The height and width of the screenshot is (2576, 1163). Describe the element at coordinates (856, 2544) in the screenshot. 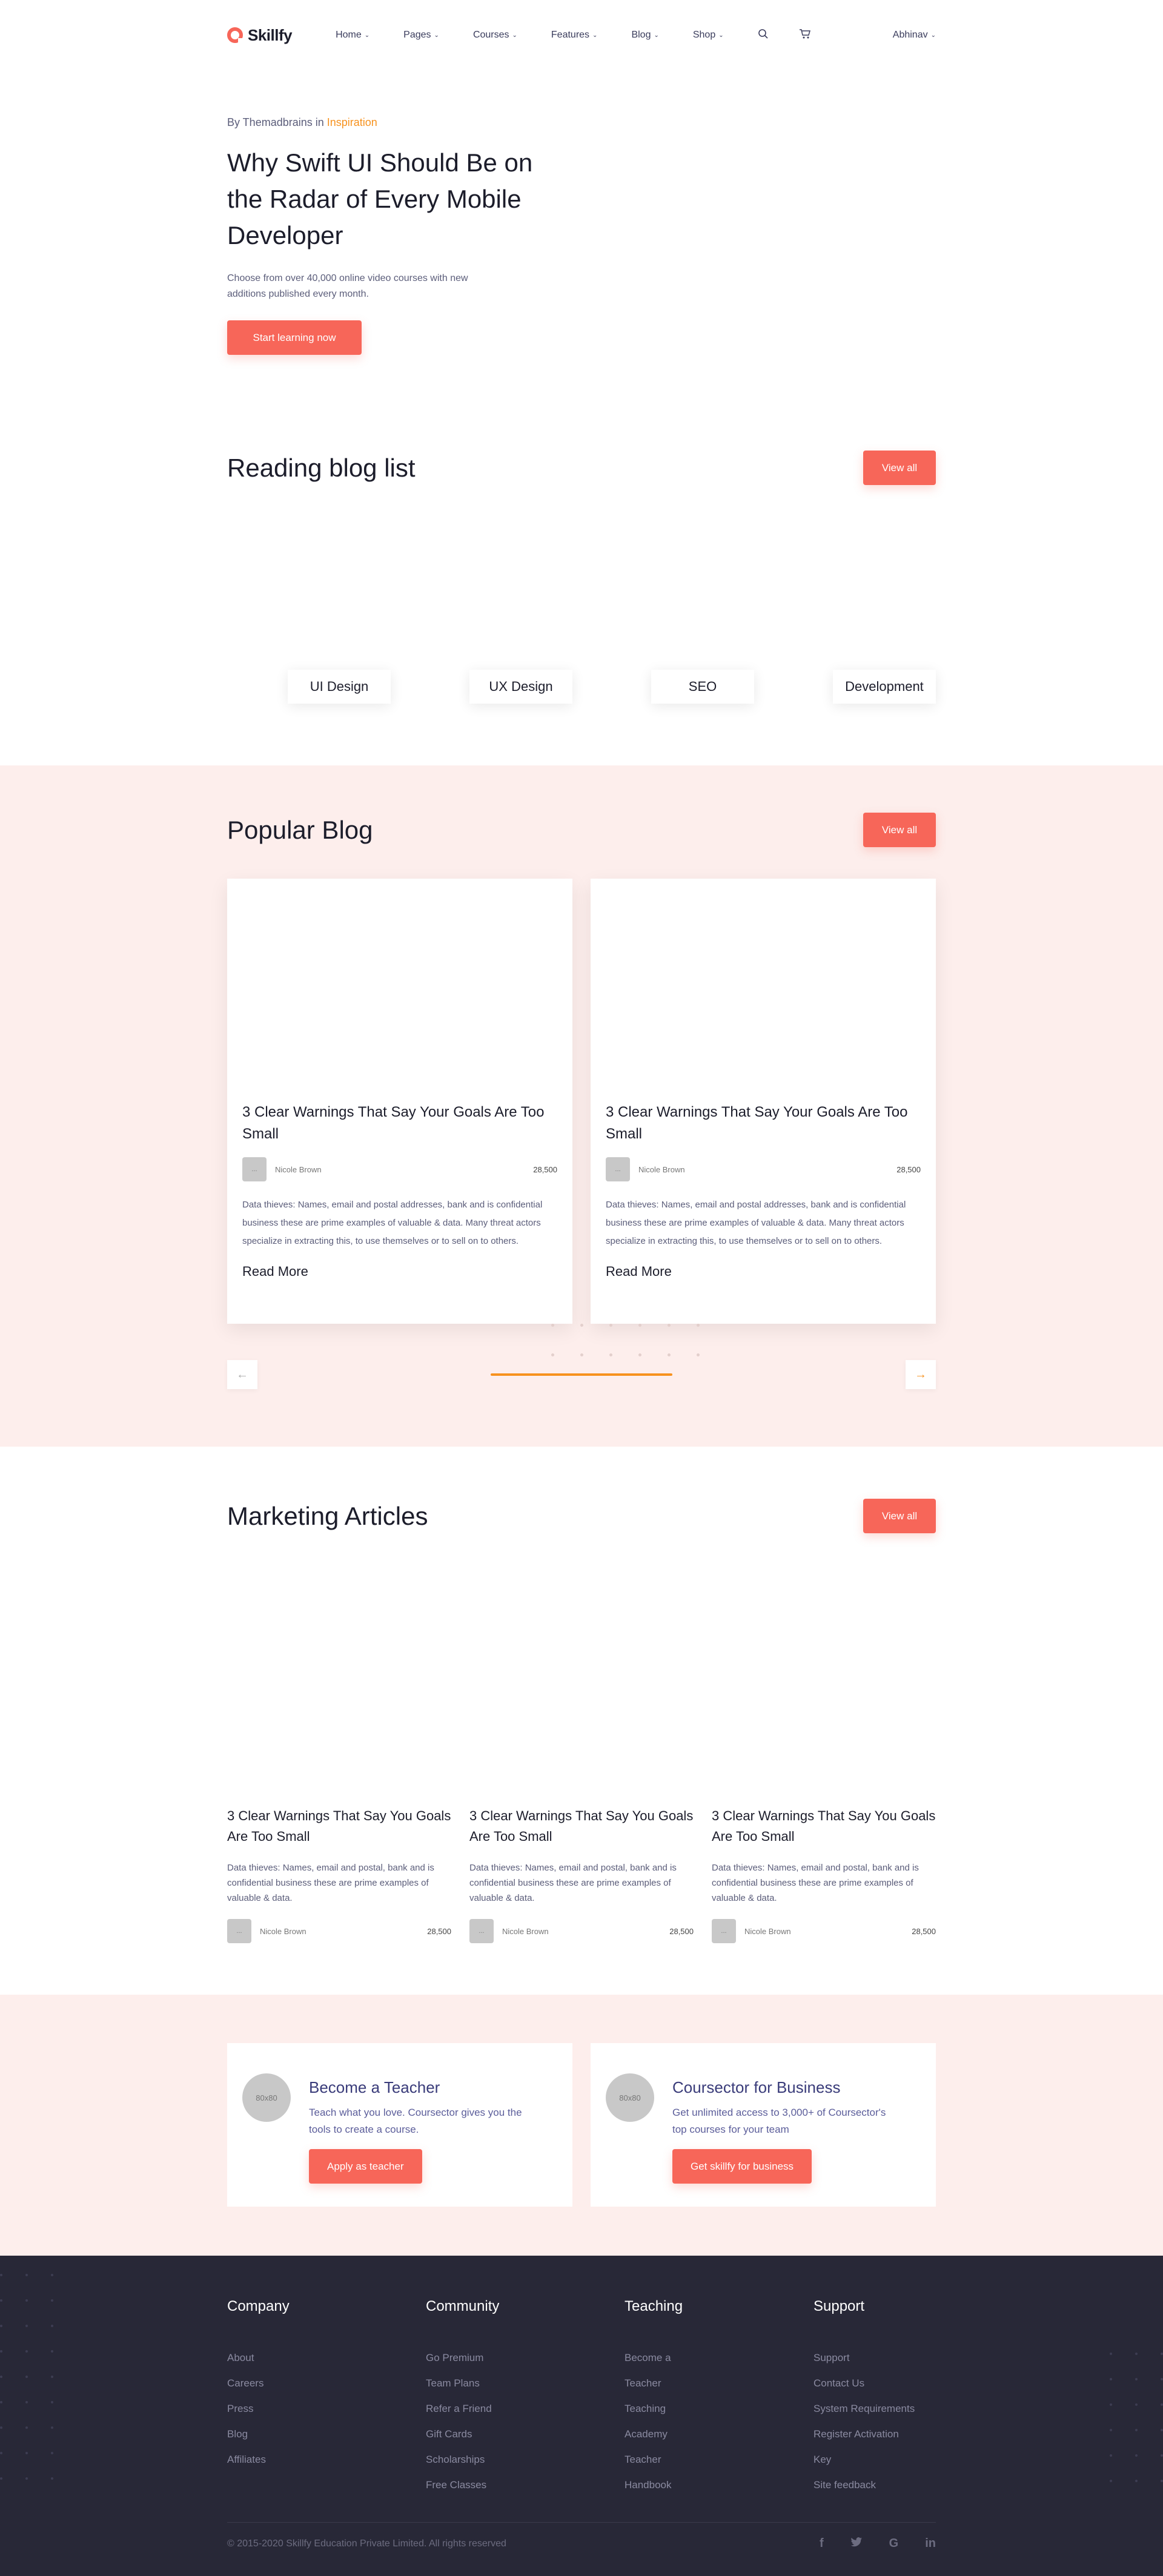

I see `twitter-icon` at that location.